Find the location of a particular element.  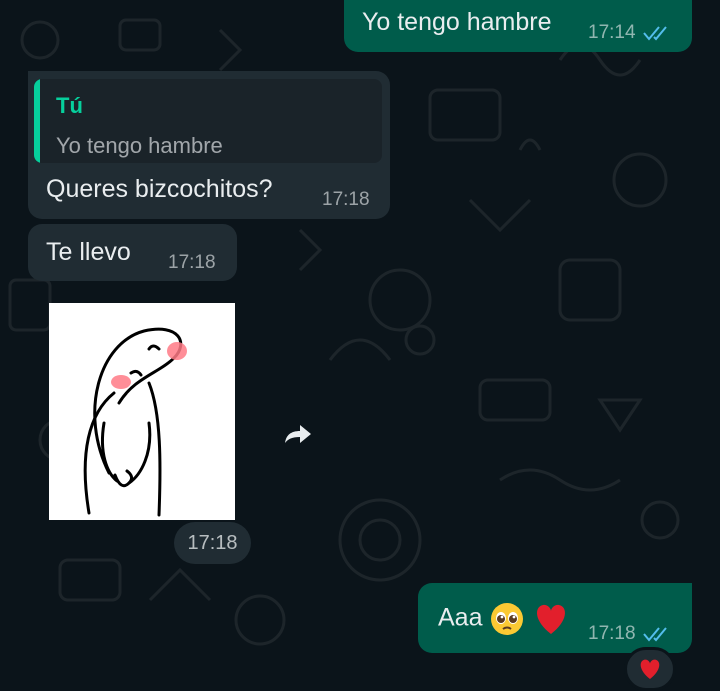

message-meta: 17:14 is located at coordinates (630, 33).